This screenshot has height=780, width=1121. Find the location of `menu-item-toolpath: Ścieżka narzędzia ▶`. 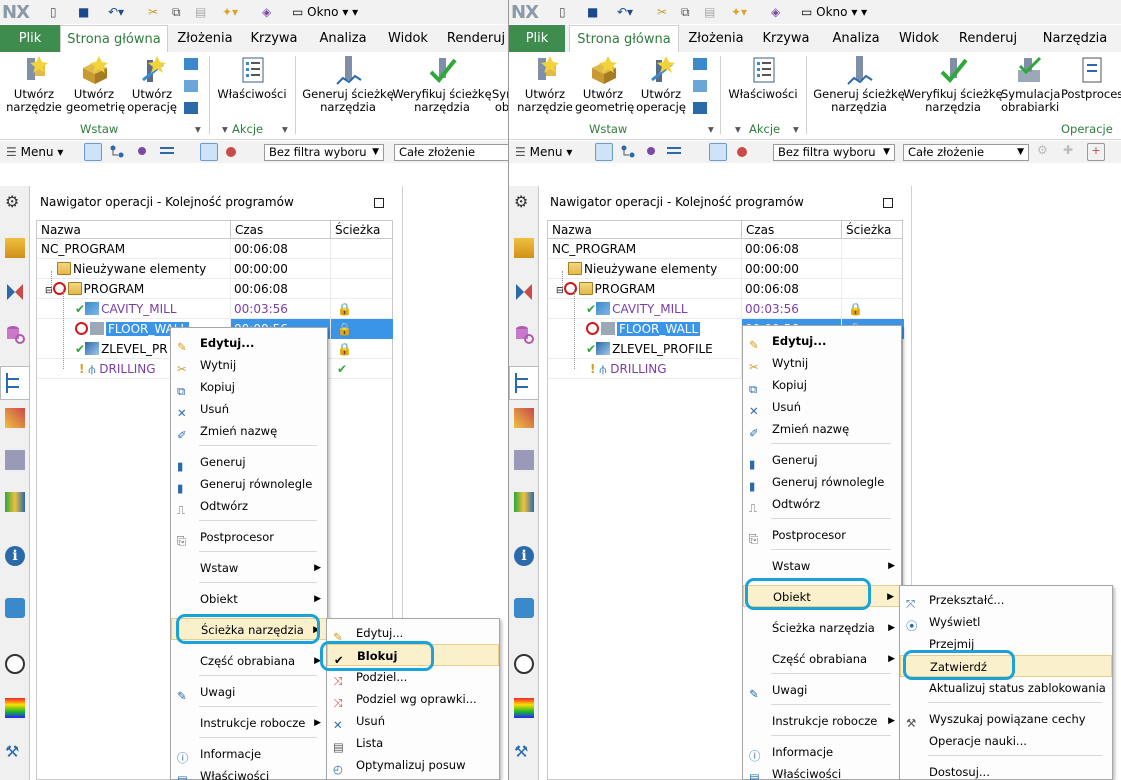

menu-item-toolpath: Ścieżka narzędzia ▶ is located at coordinates (822, 628).